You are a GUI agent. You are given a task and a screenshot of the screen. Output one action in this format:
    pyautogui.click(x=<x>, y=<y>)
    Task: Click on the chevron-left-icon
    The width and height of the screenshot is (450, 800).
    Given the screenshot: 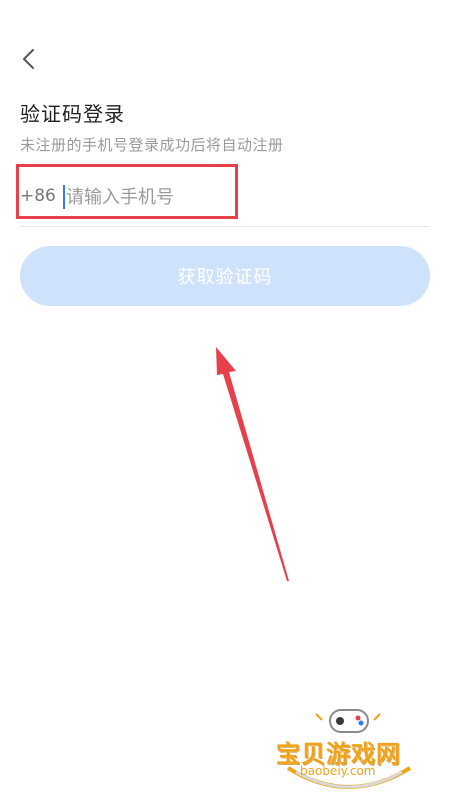 What is the action you would take?
    pyautogui.click(x=28, y=59)
    